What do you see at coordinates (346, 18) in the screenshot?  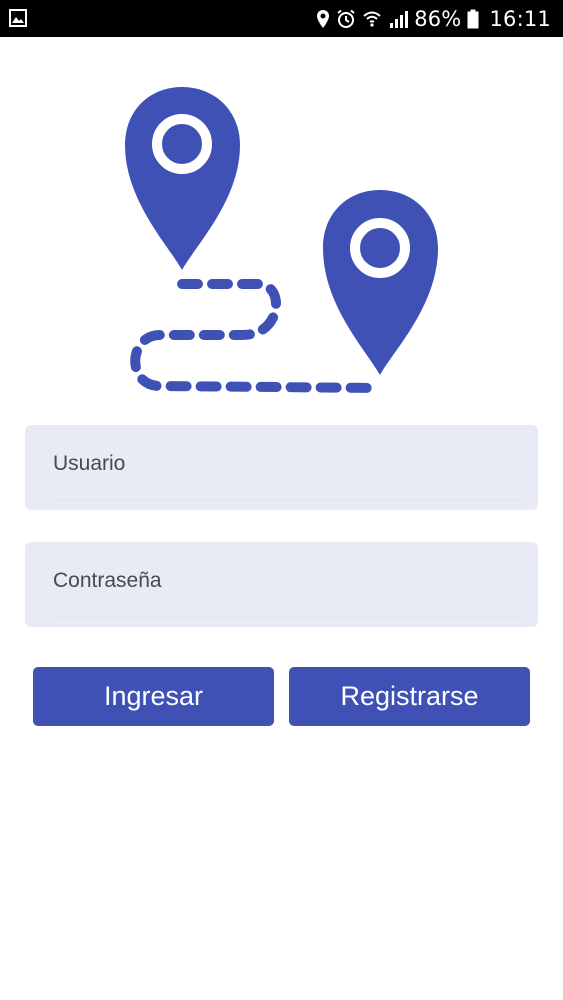 I see `alarm-icon` at bounding box center [346, 18].